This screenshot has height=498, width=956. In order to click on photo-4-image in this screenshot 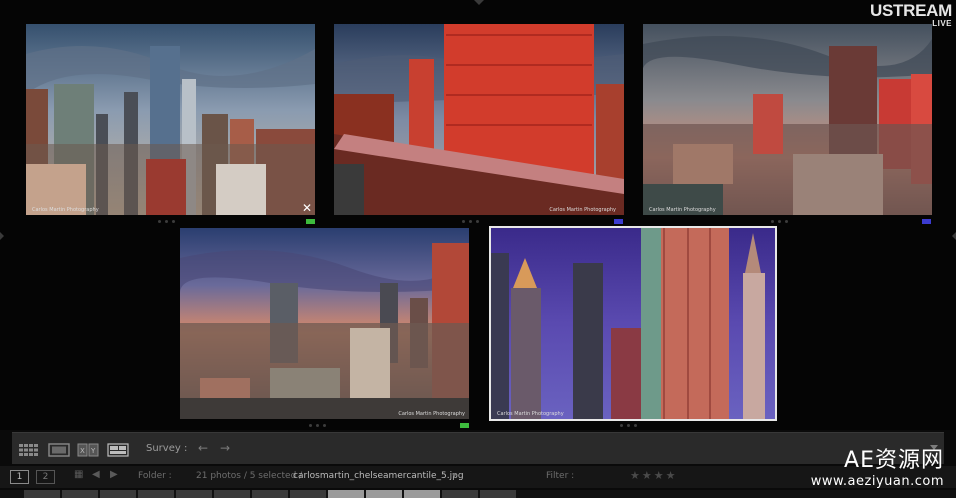, I will do `click(324, 323)`.